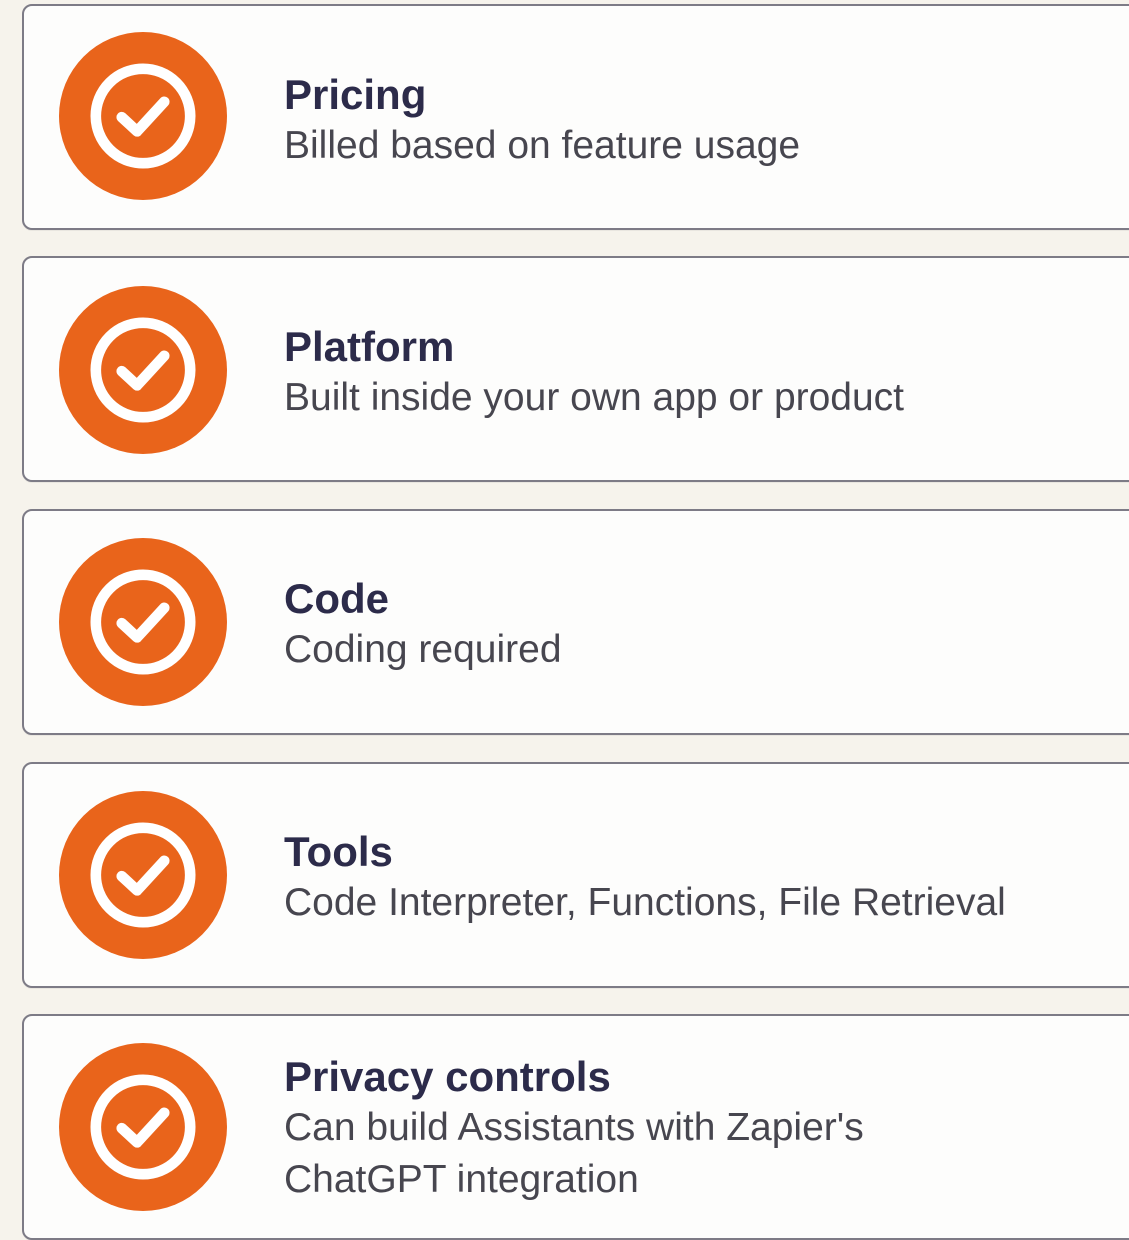 Image resolution: width=1129 pixels, height=1240 pixels. What do you see at coordinates (336, 598) in the screenshot?
I see `feature-title: Code` at bounding box center [336, 598].